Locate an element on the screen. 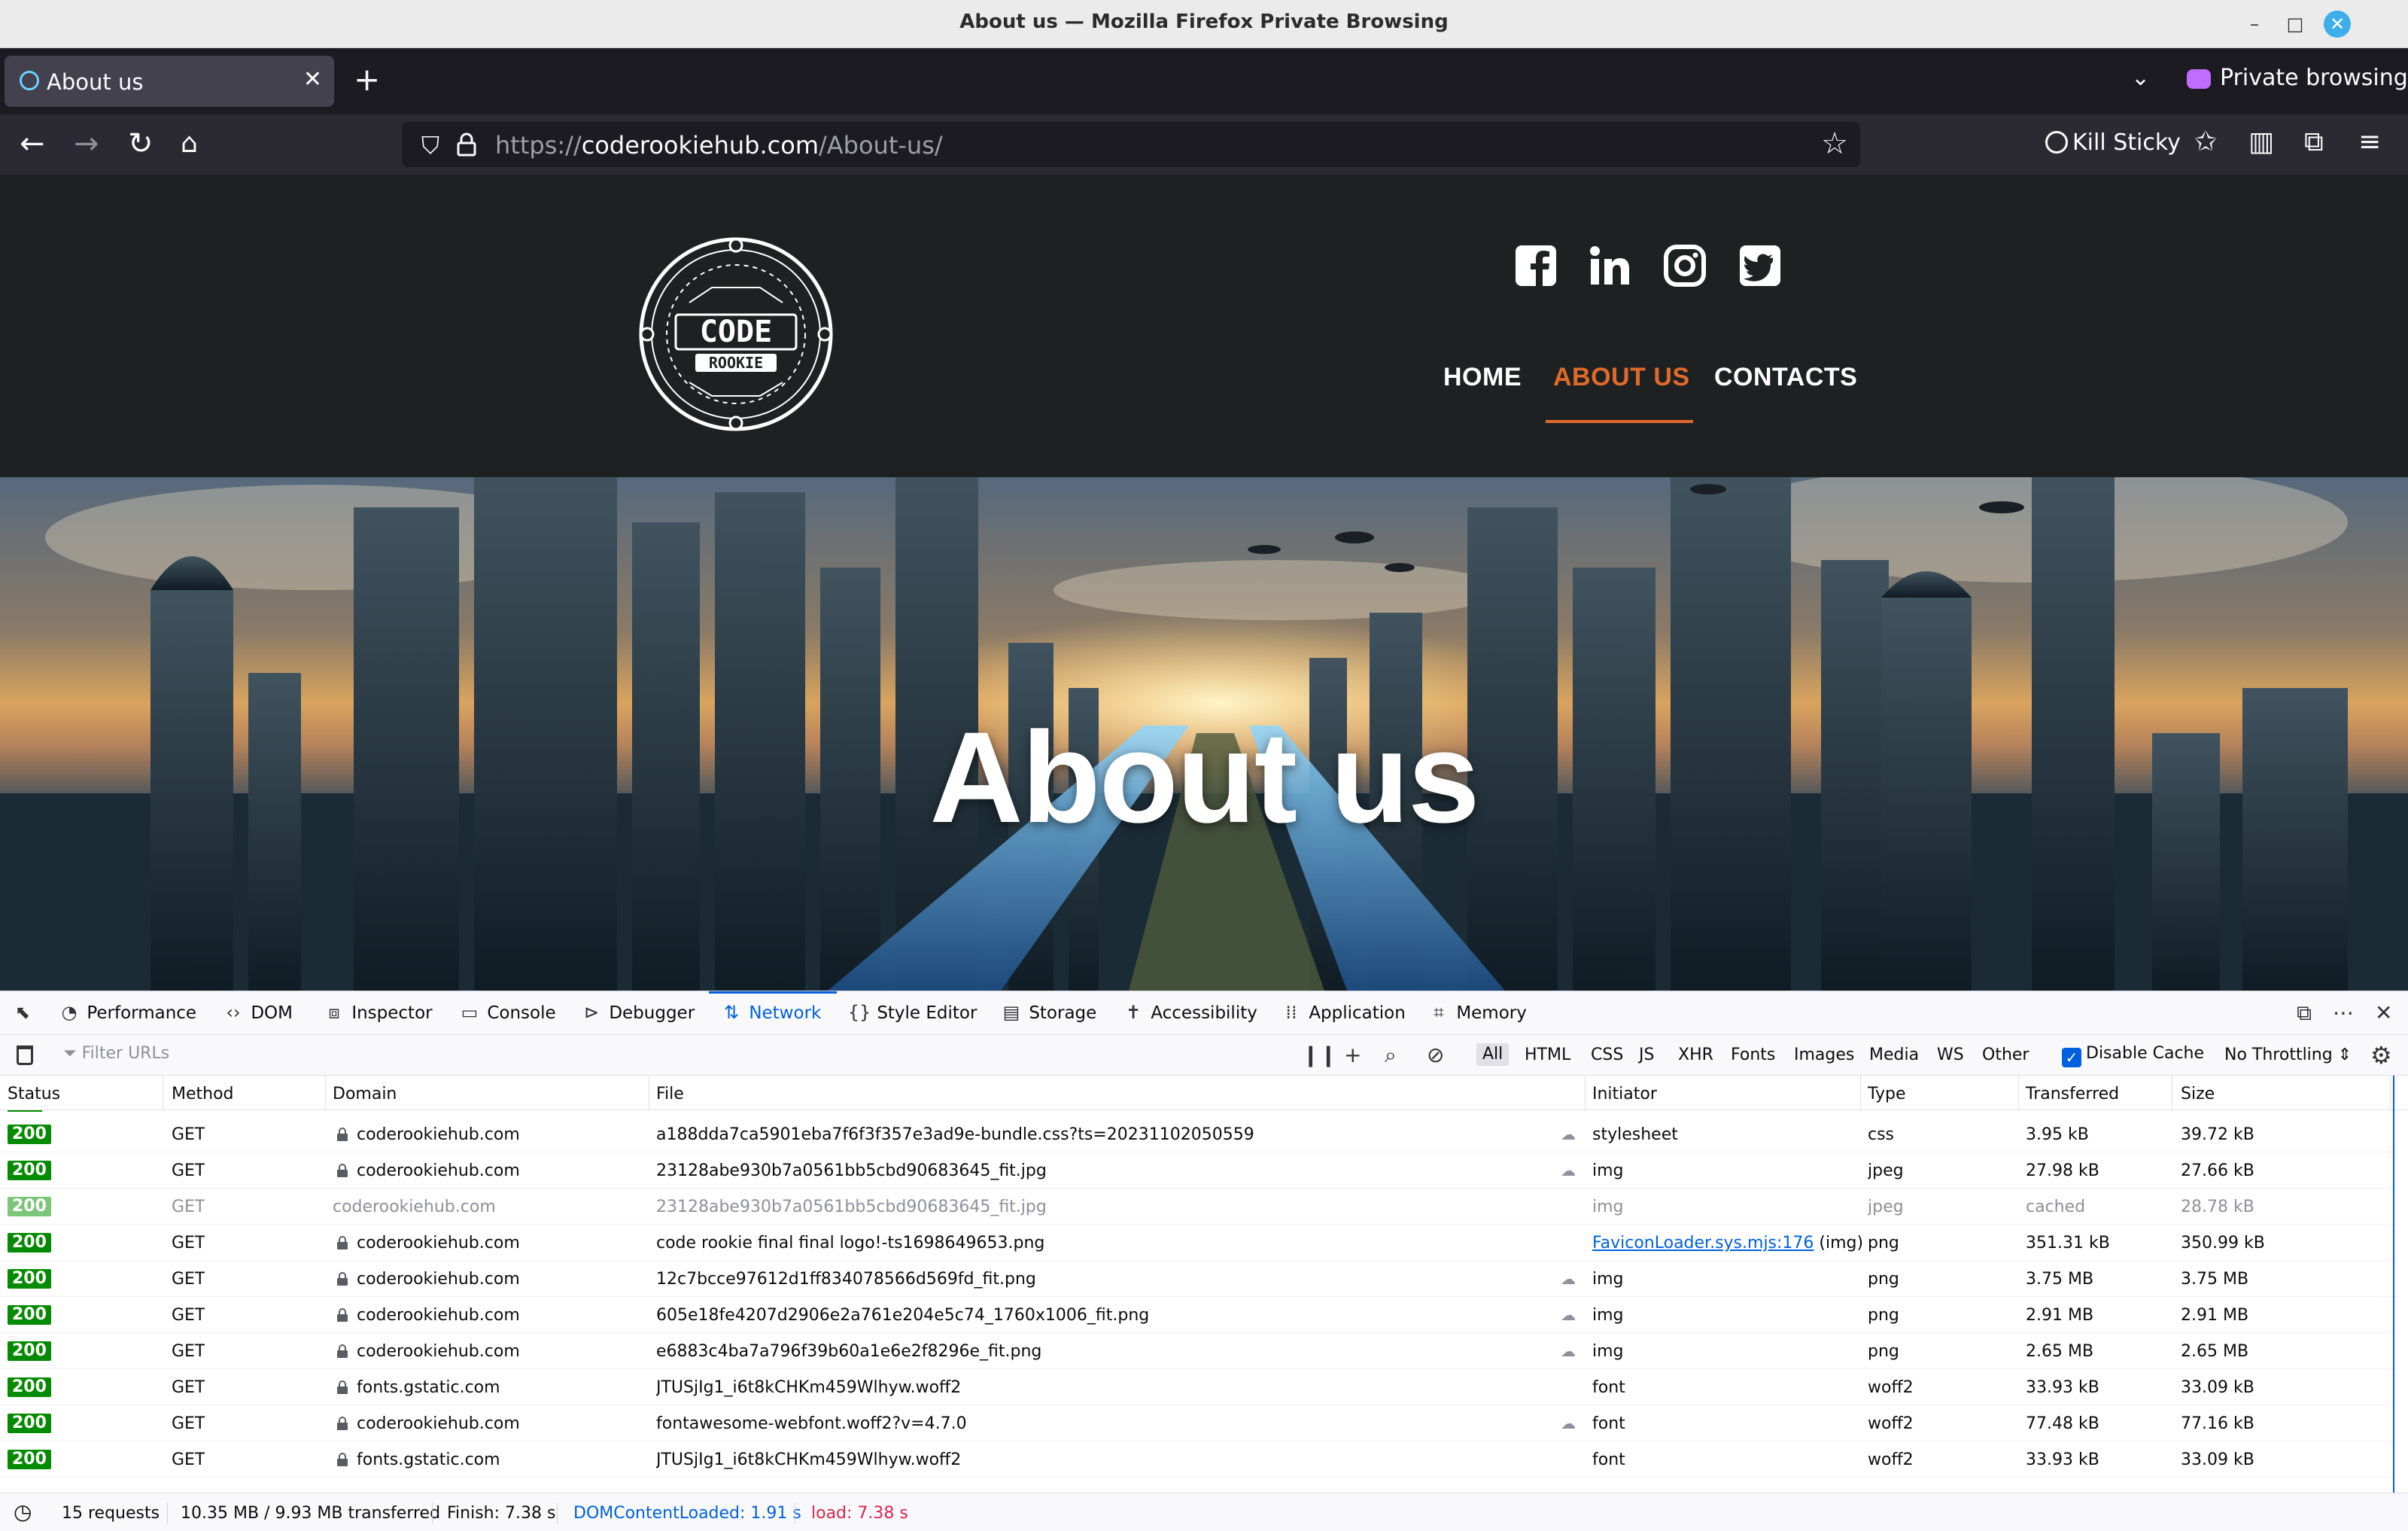 Image resolution: width=2408 pixels, height=1531 pixels. filter-all: All is located at coordinates (1493, 1054).